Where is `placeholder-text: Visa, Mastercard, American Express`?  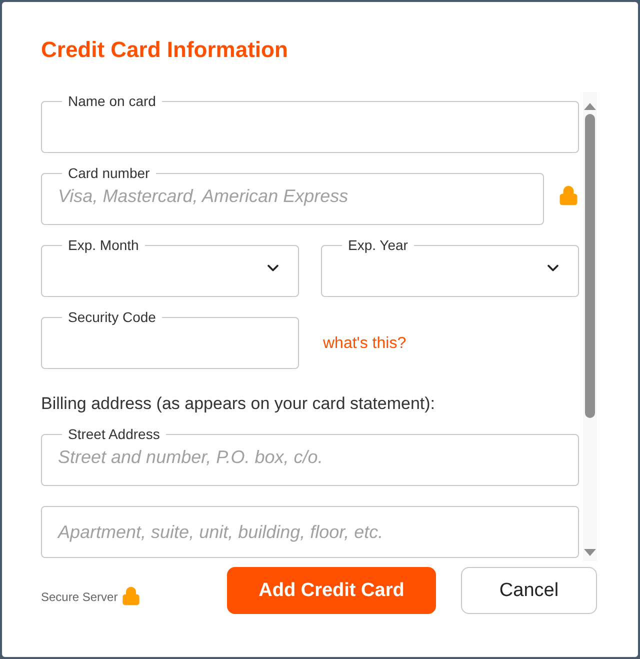
placeholder-text: Visa, Mastercard, American Express is located at coordinates (203, 196).